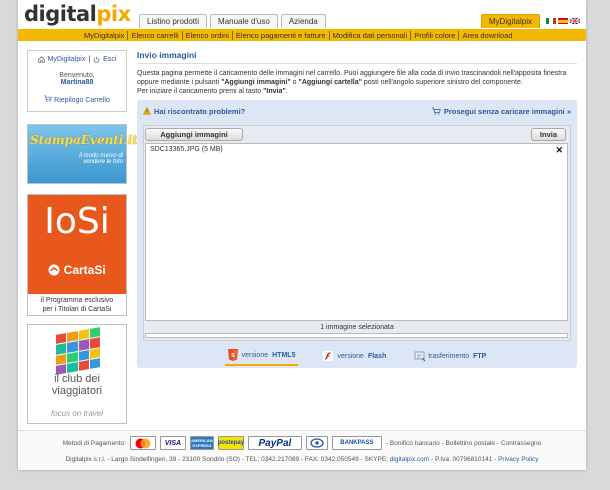  I want to click on intro-bold-send: "Invia", so click(274, 91).